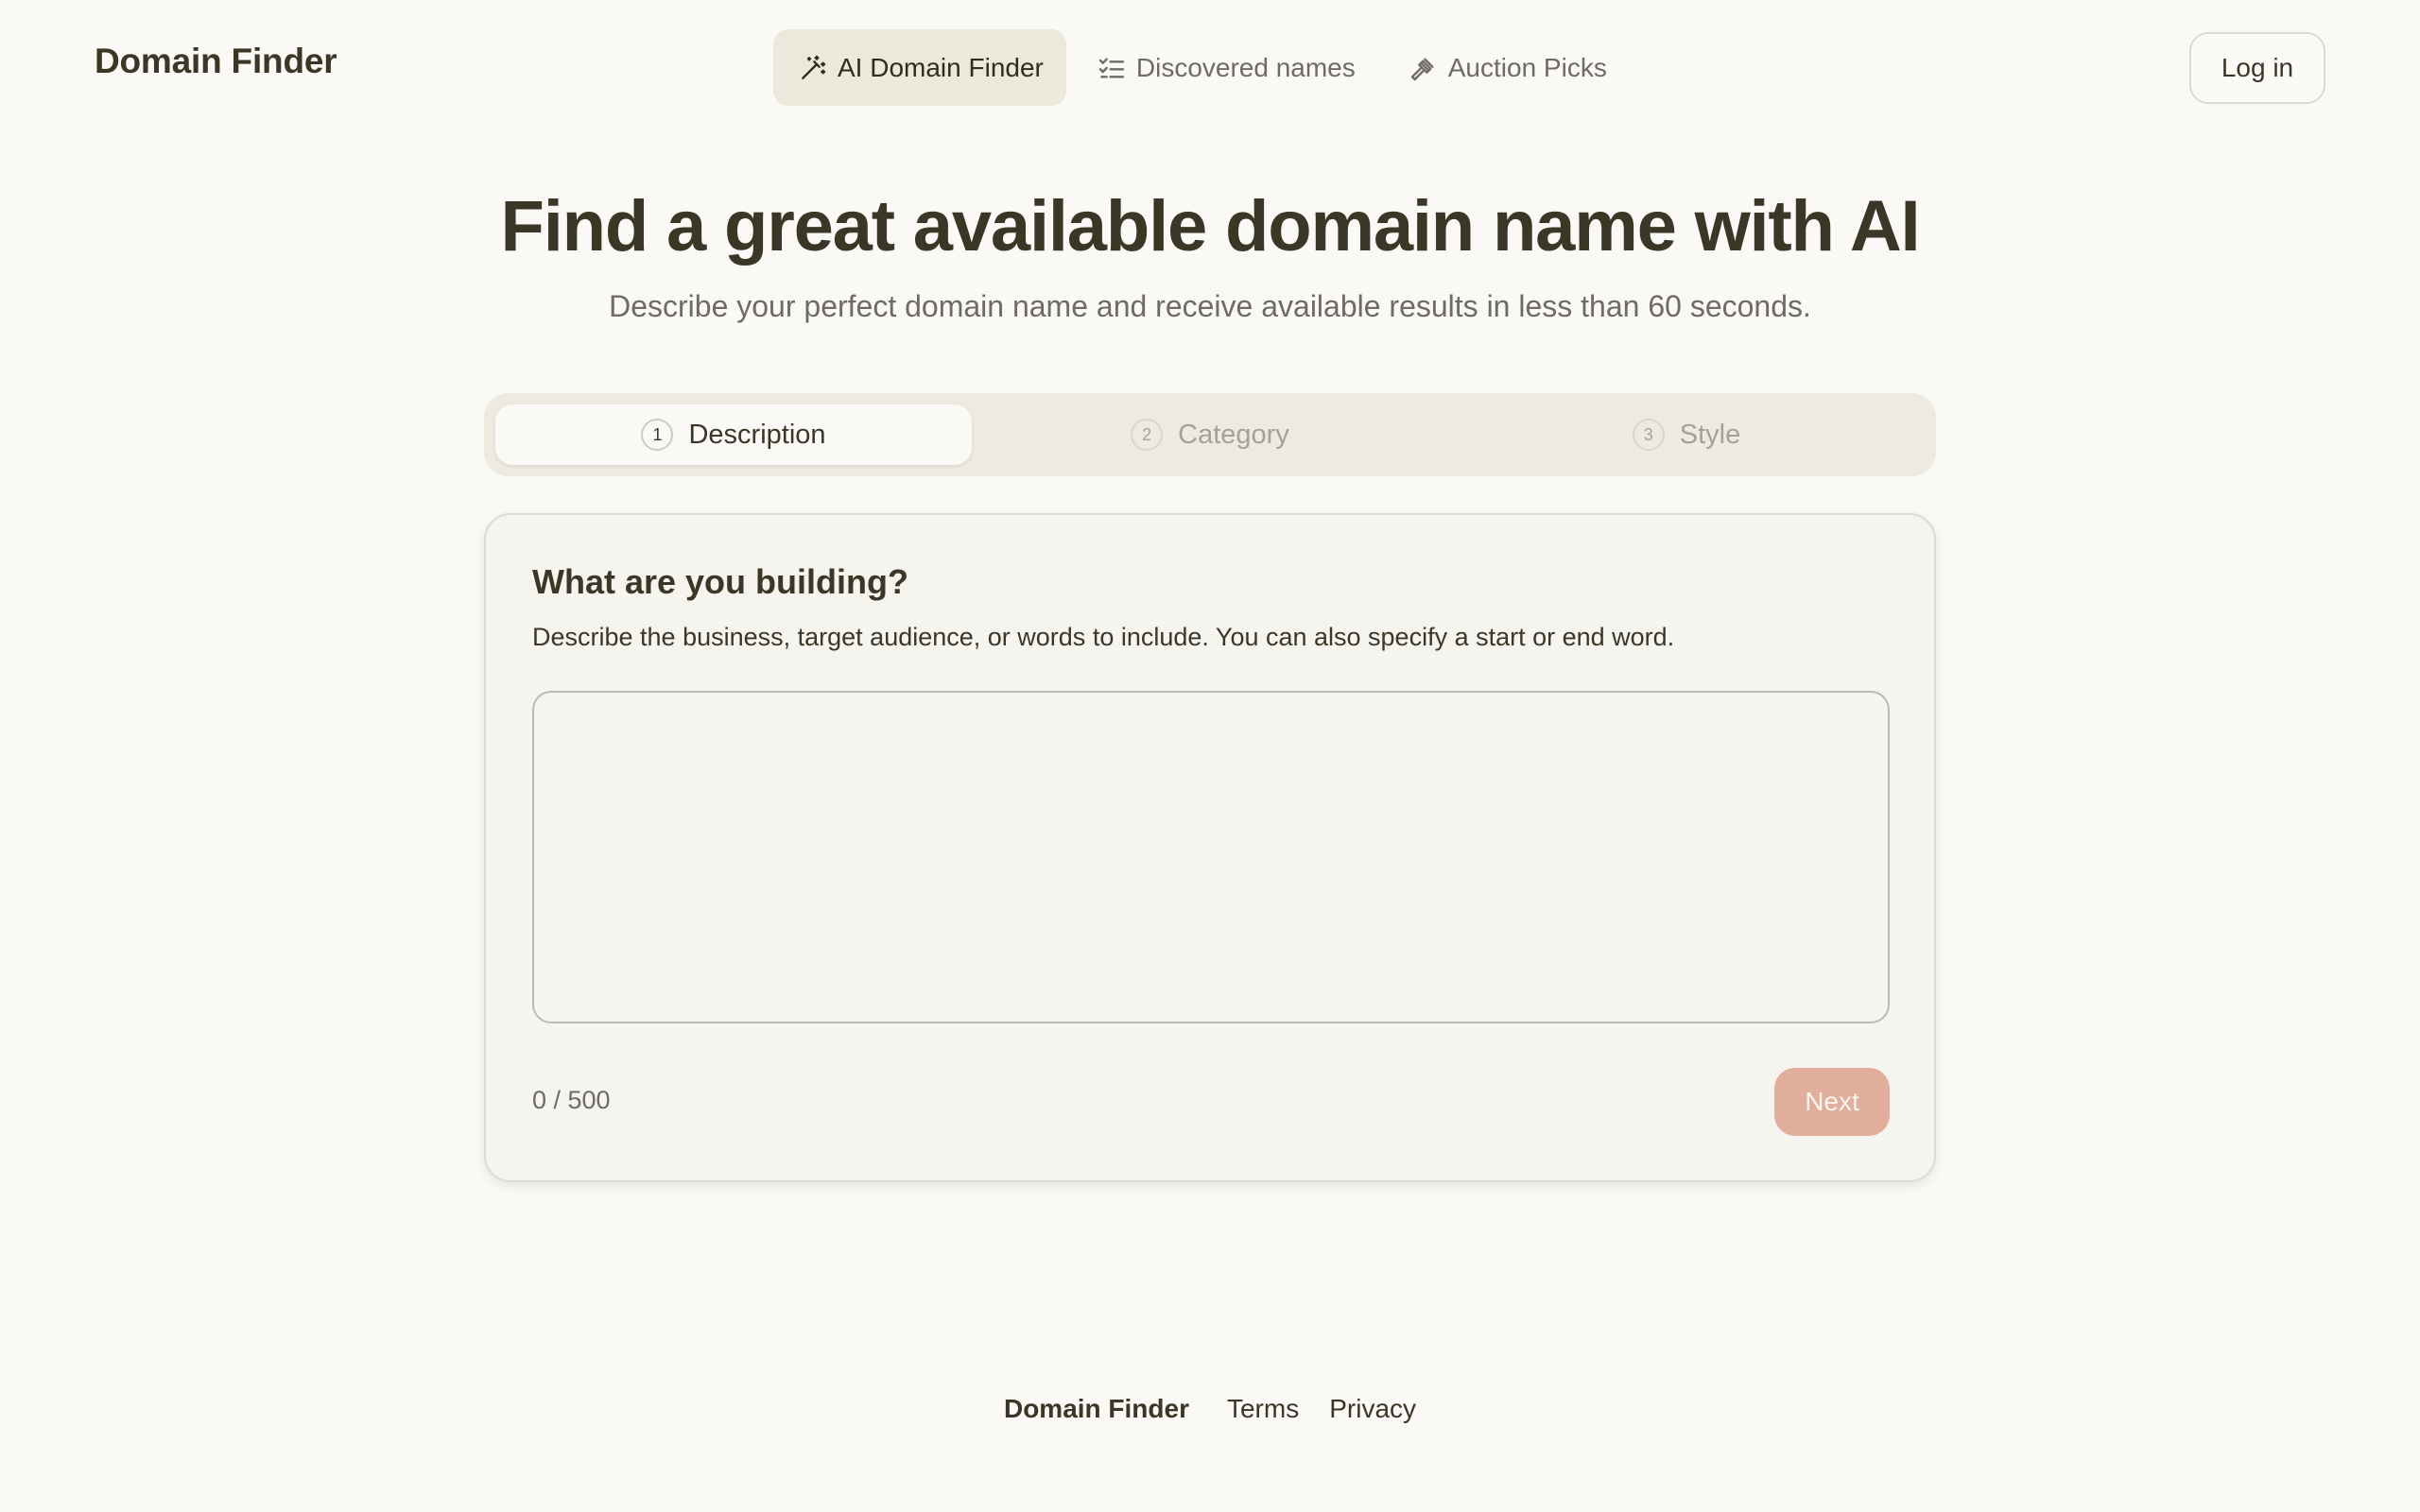  Describe the element at coordinates (657, 435) in the screenshot. I see `step-number-badge: 1` at that location.